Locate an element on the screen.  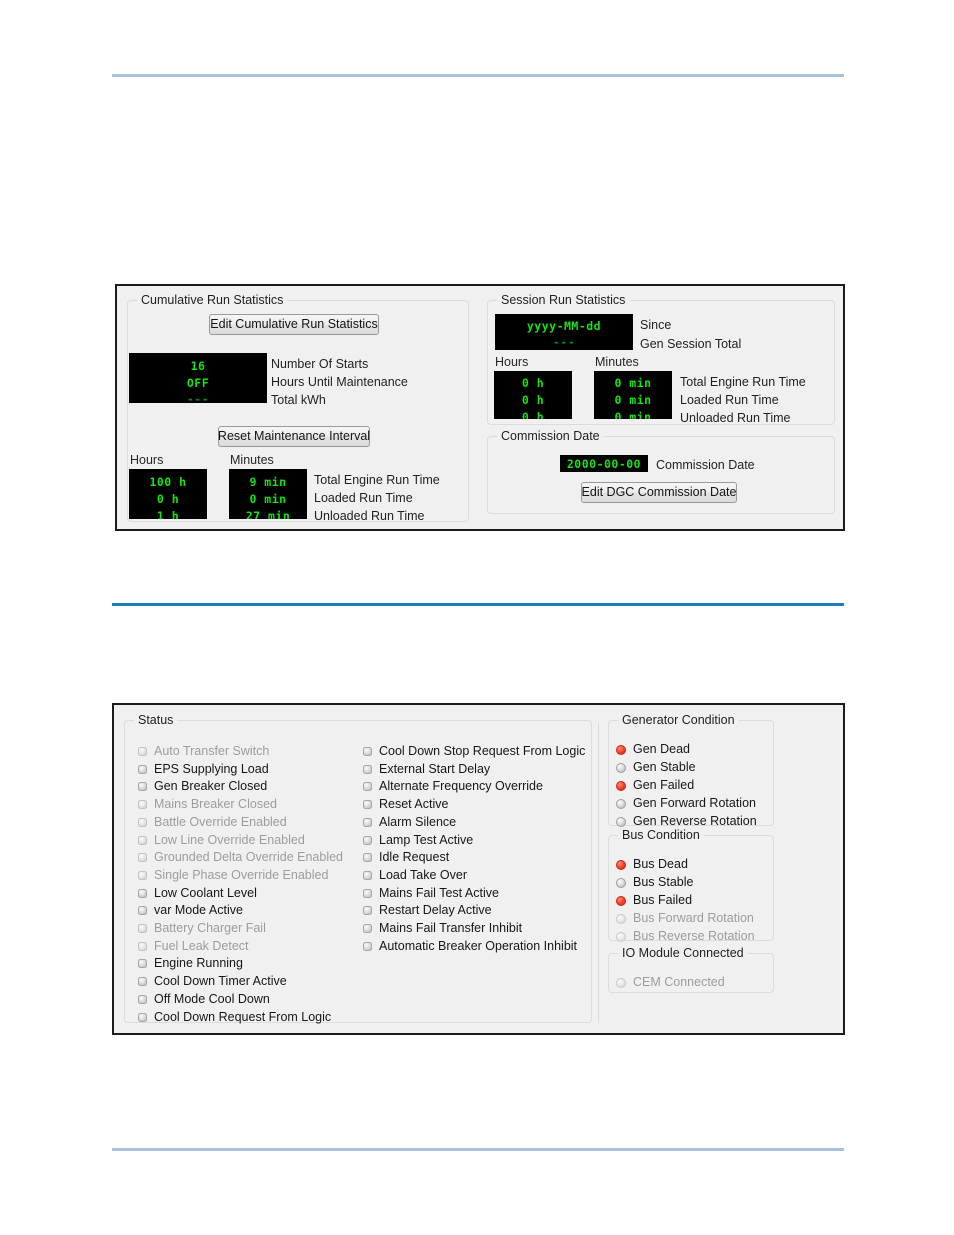
io-module-item-row: CEM Connected is located at coordinates (670, 982).